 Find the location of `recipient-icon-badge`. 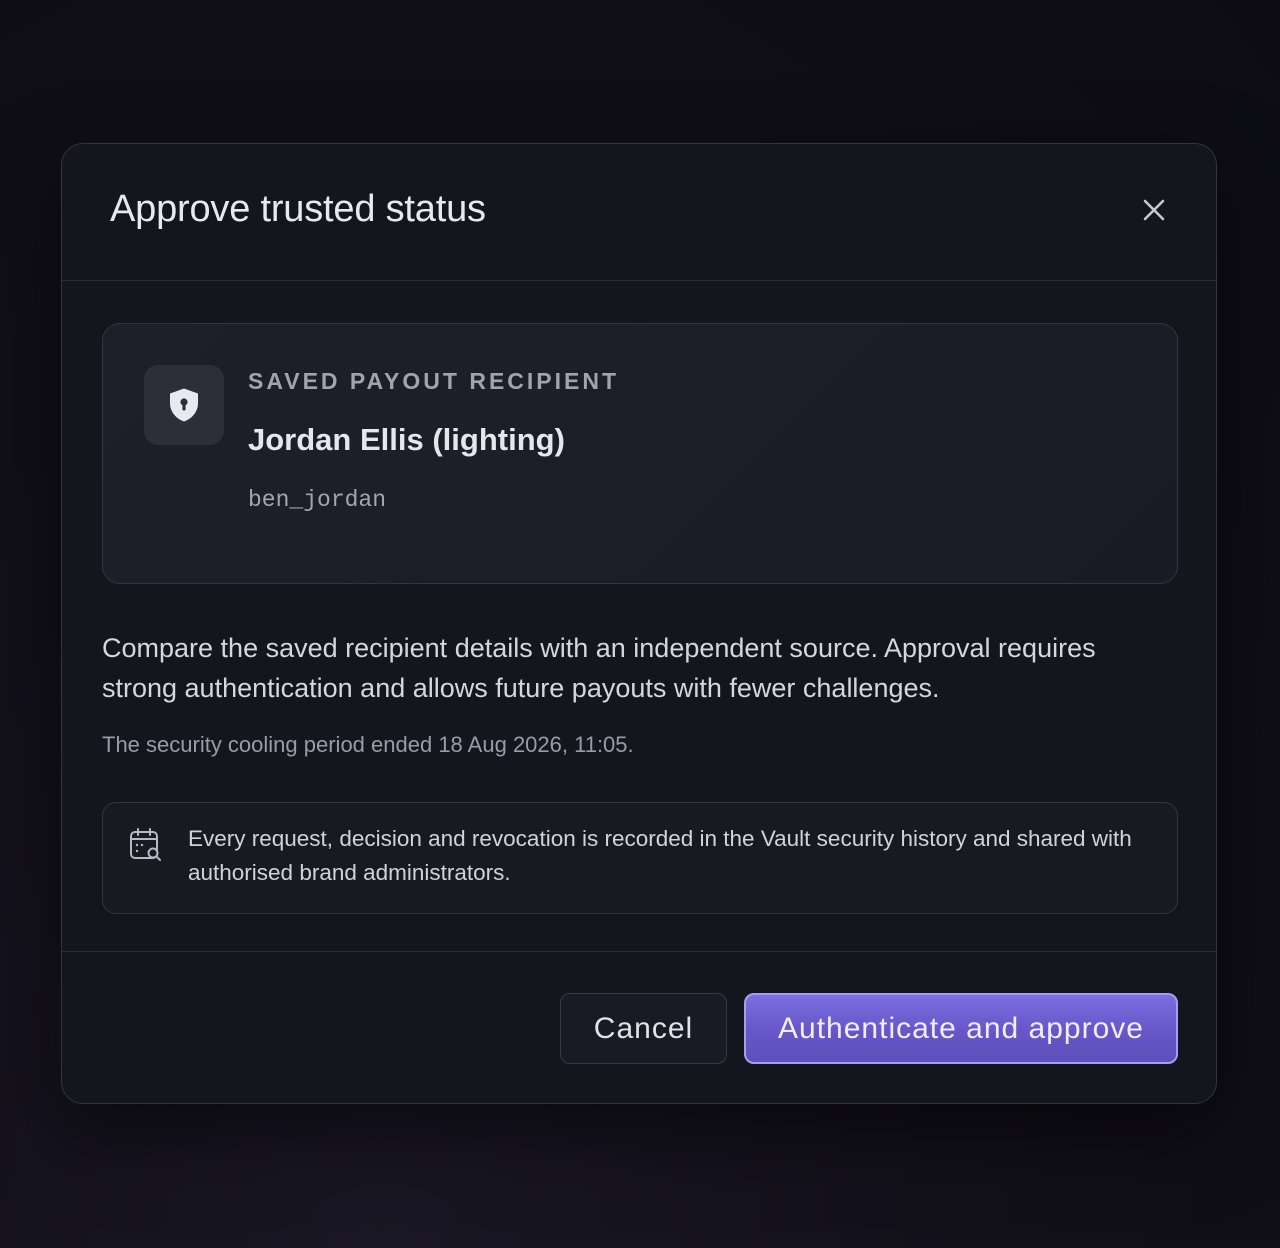

recipient-icon-badge is located at coordinates (184, 405).